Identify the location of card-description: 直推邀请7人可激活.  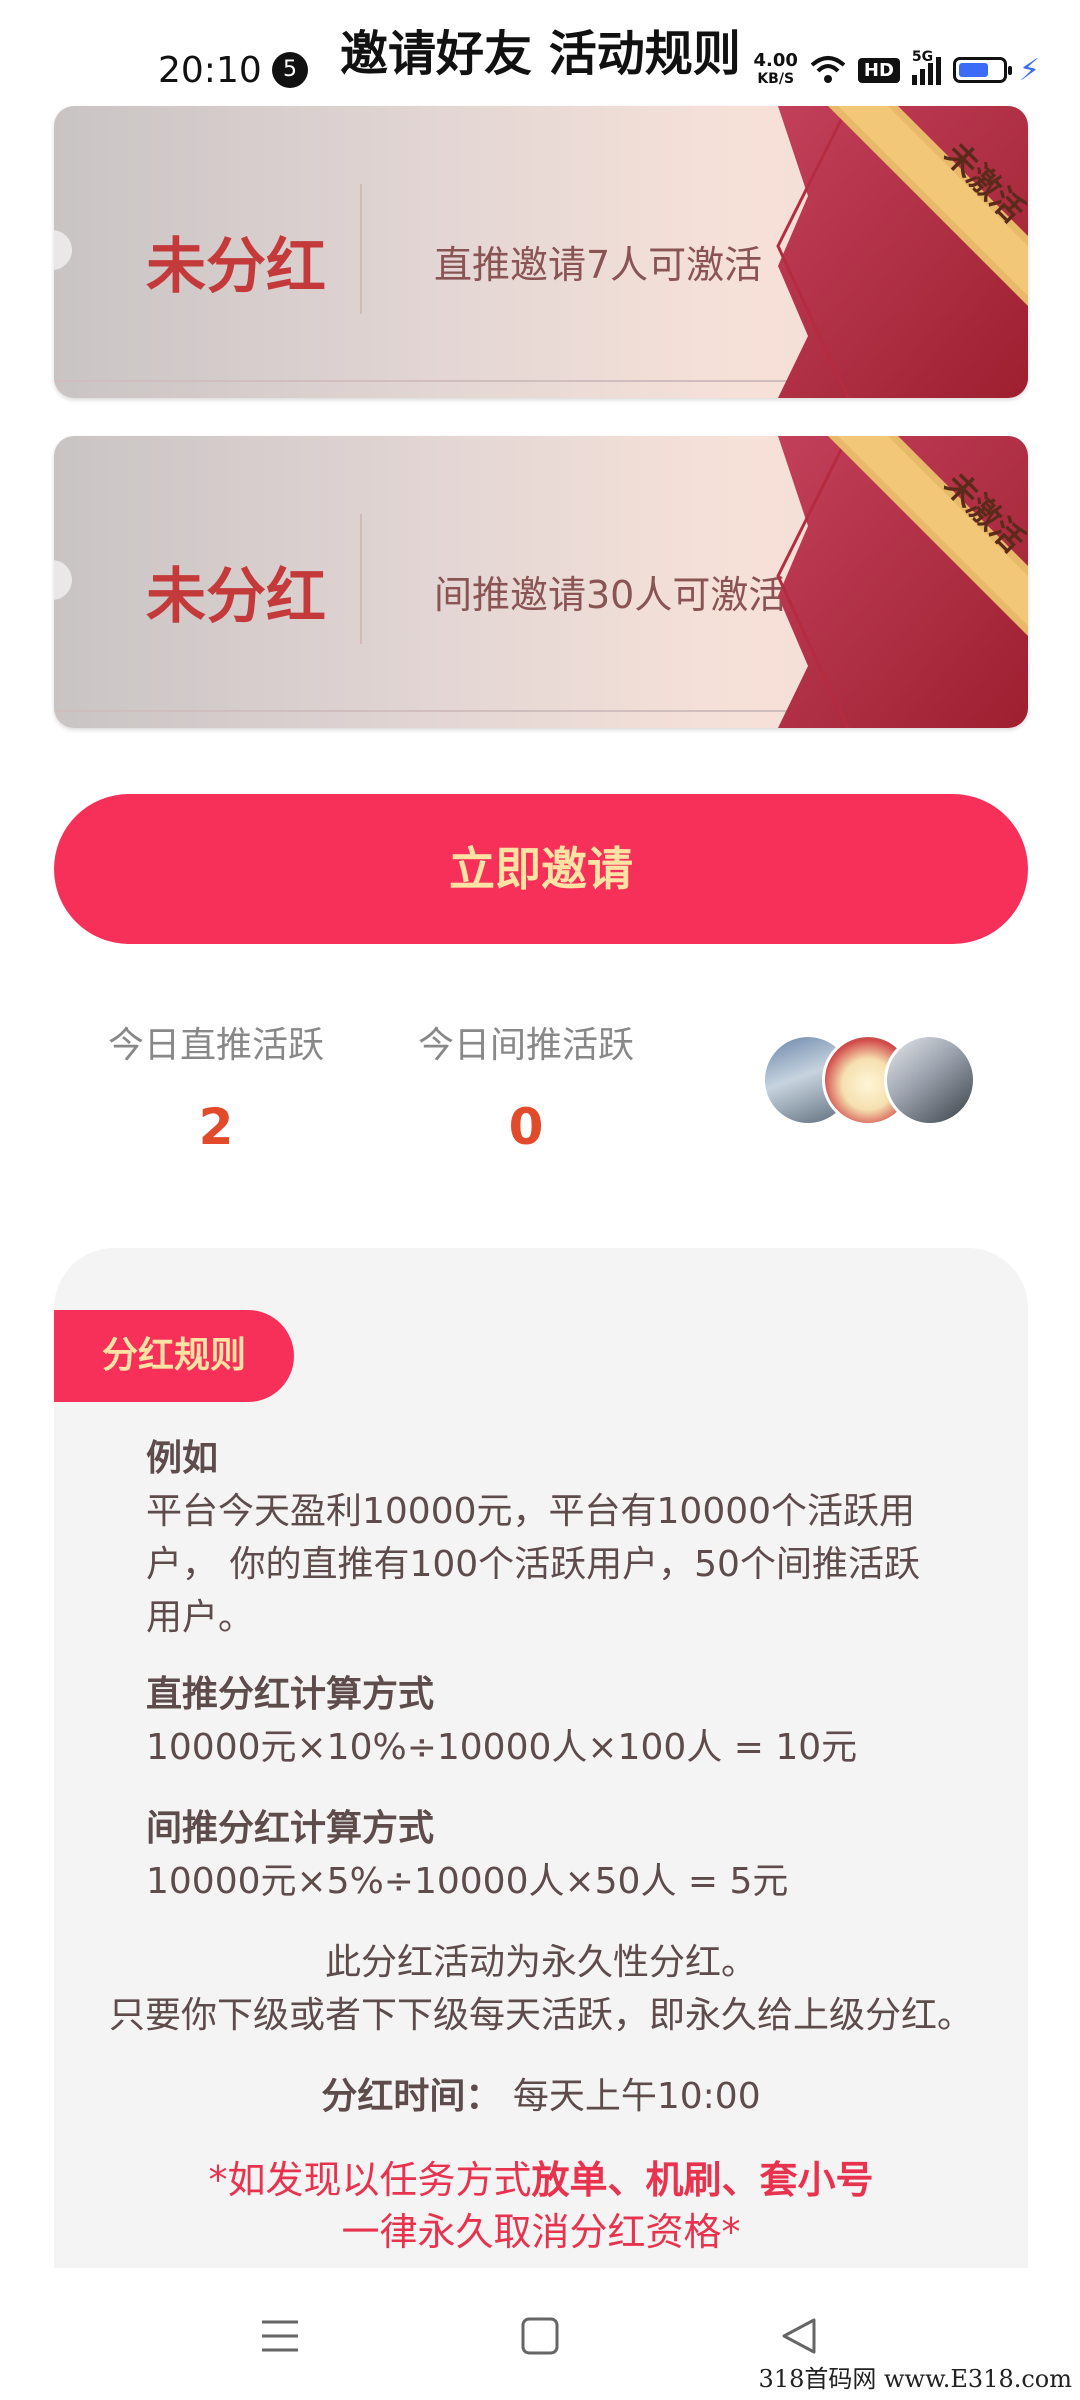
(598, 265).